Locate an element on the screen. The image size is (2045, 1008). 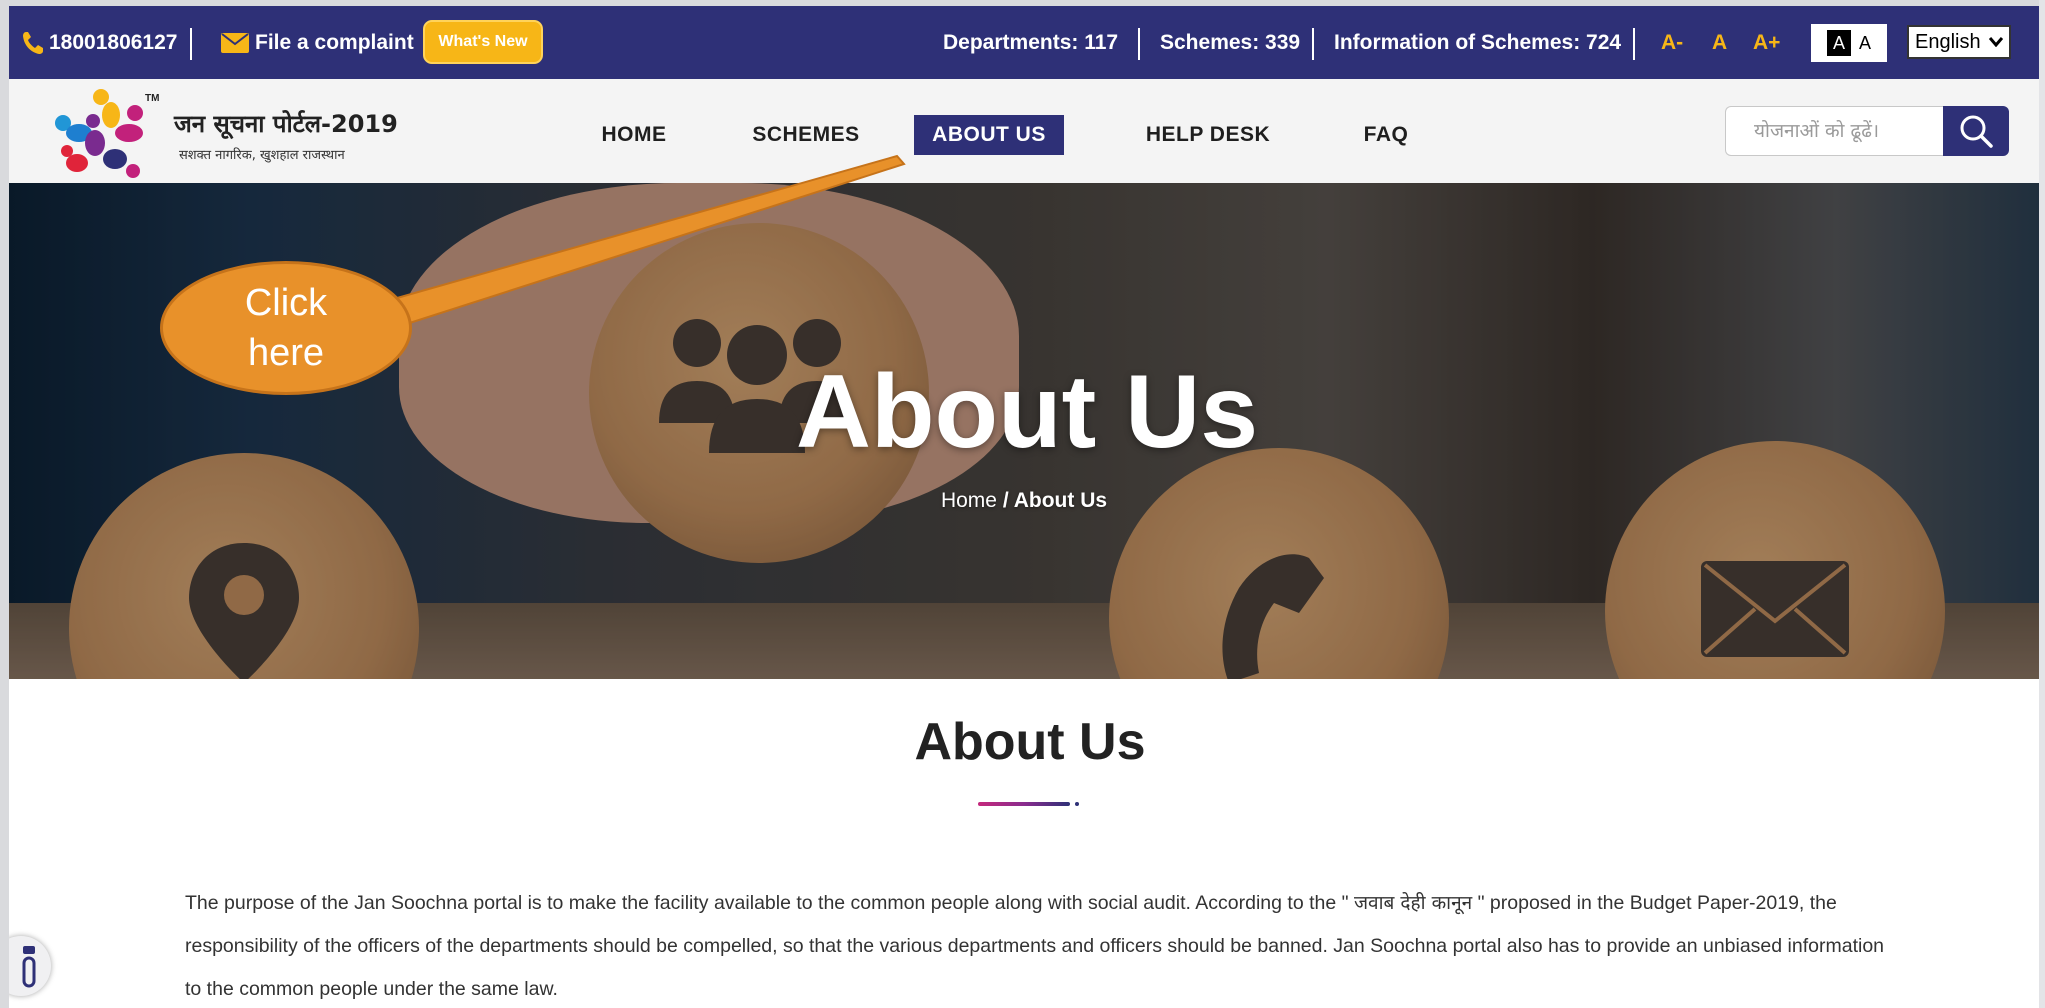
contrast-toggle: A A is located at coordinates (1849, 43).